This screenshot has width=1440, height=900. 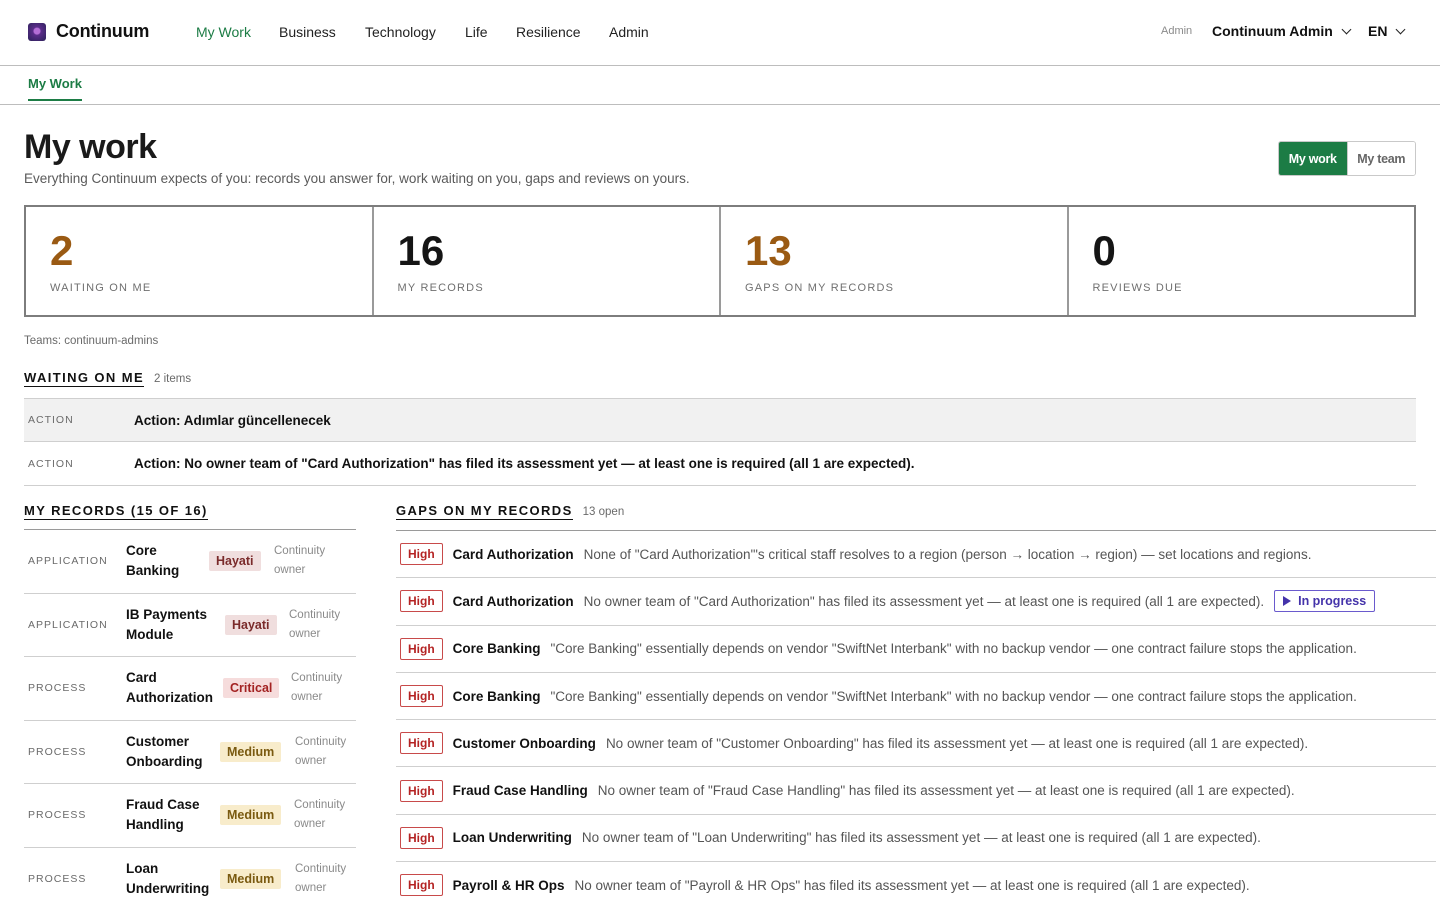 What do you see at coordinates (153, 561) in the screenshot?
I see `record-name: Core Banking` at bounding box center [153, 561].